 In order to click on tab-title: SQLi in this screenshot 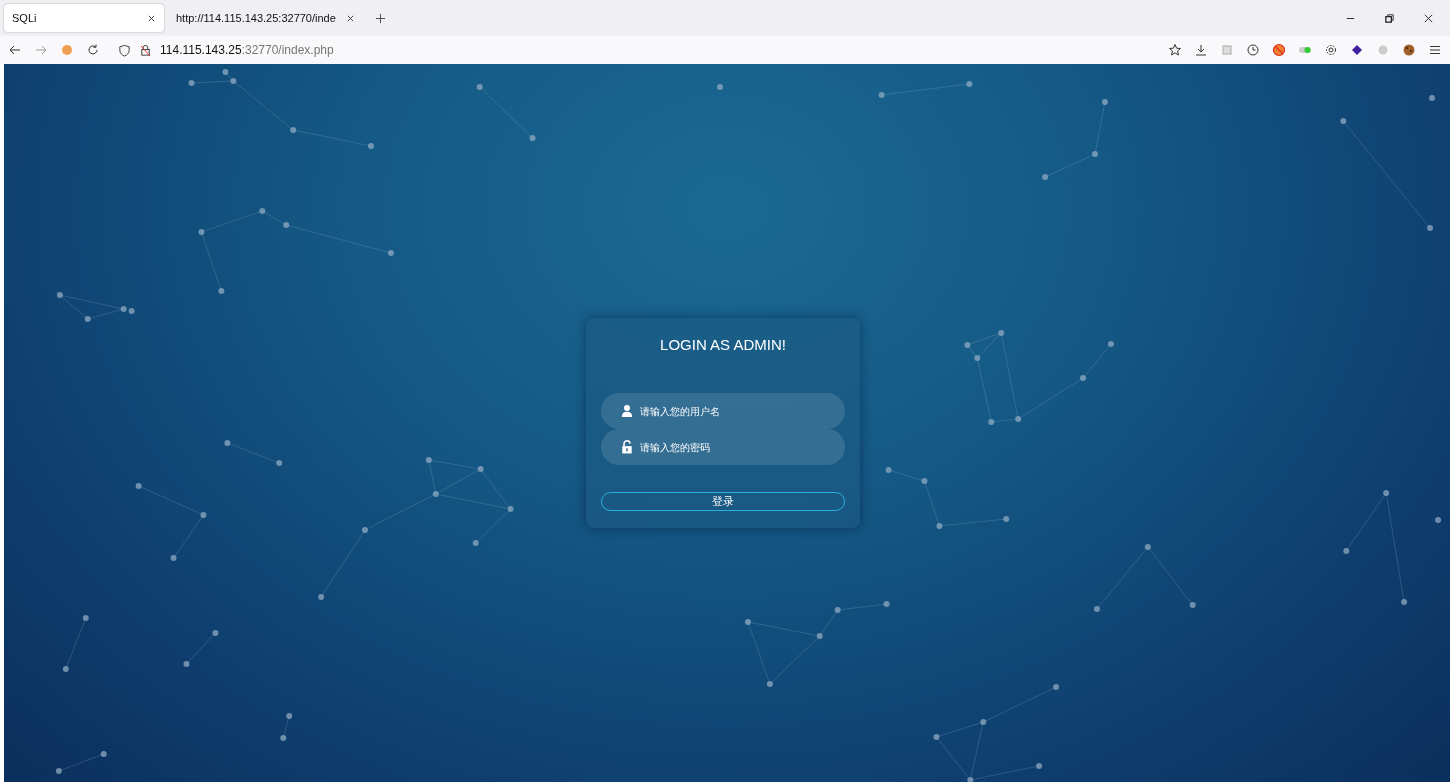, I will do `click(25, 18)`.